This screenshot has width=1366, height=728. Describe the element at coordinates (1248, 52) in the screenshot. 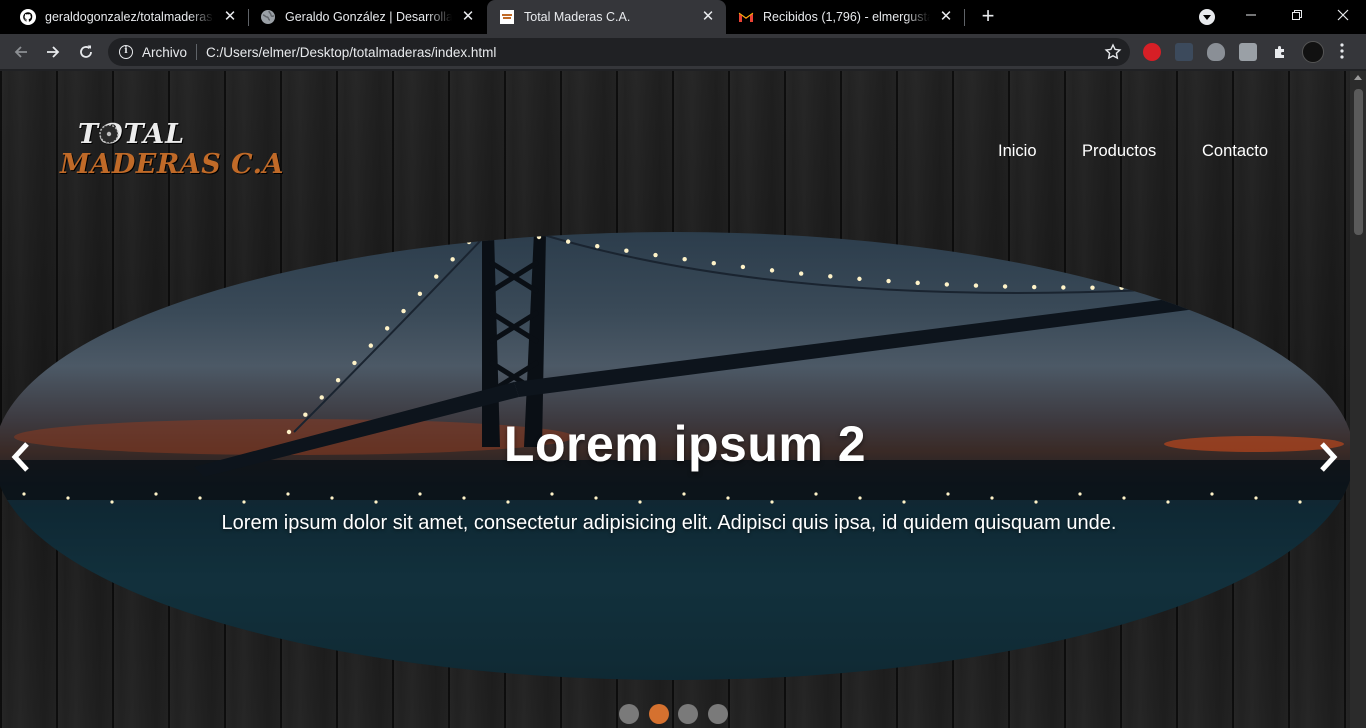

I see `pdf-extension-icon` at that location.